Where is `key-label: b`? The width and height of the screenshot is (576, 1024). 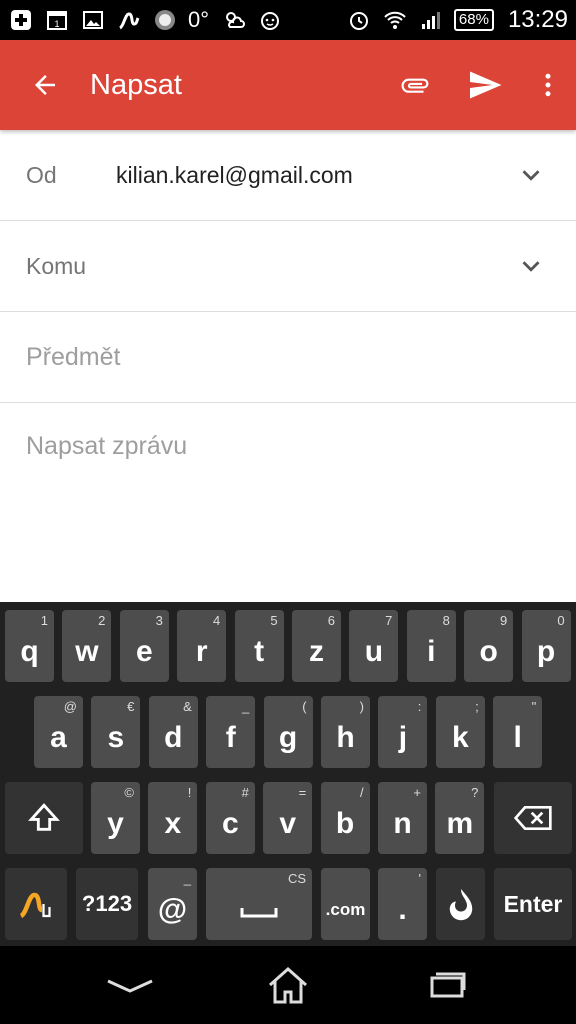
key-label: b is located at coordinates (345, 823).